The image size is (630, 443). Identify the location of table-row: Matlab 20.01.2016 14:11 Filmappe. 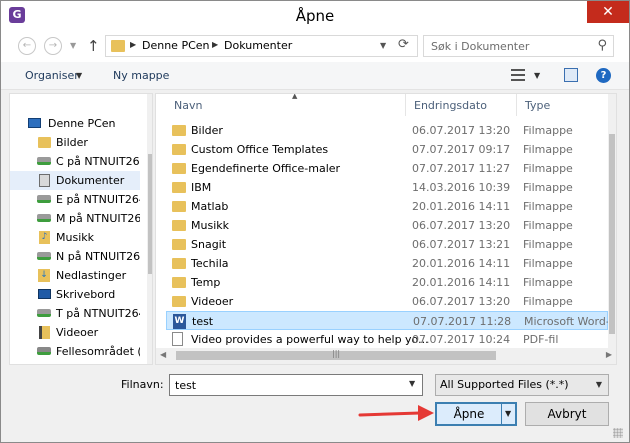
(387, 206).